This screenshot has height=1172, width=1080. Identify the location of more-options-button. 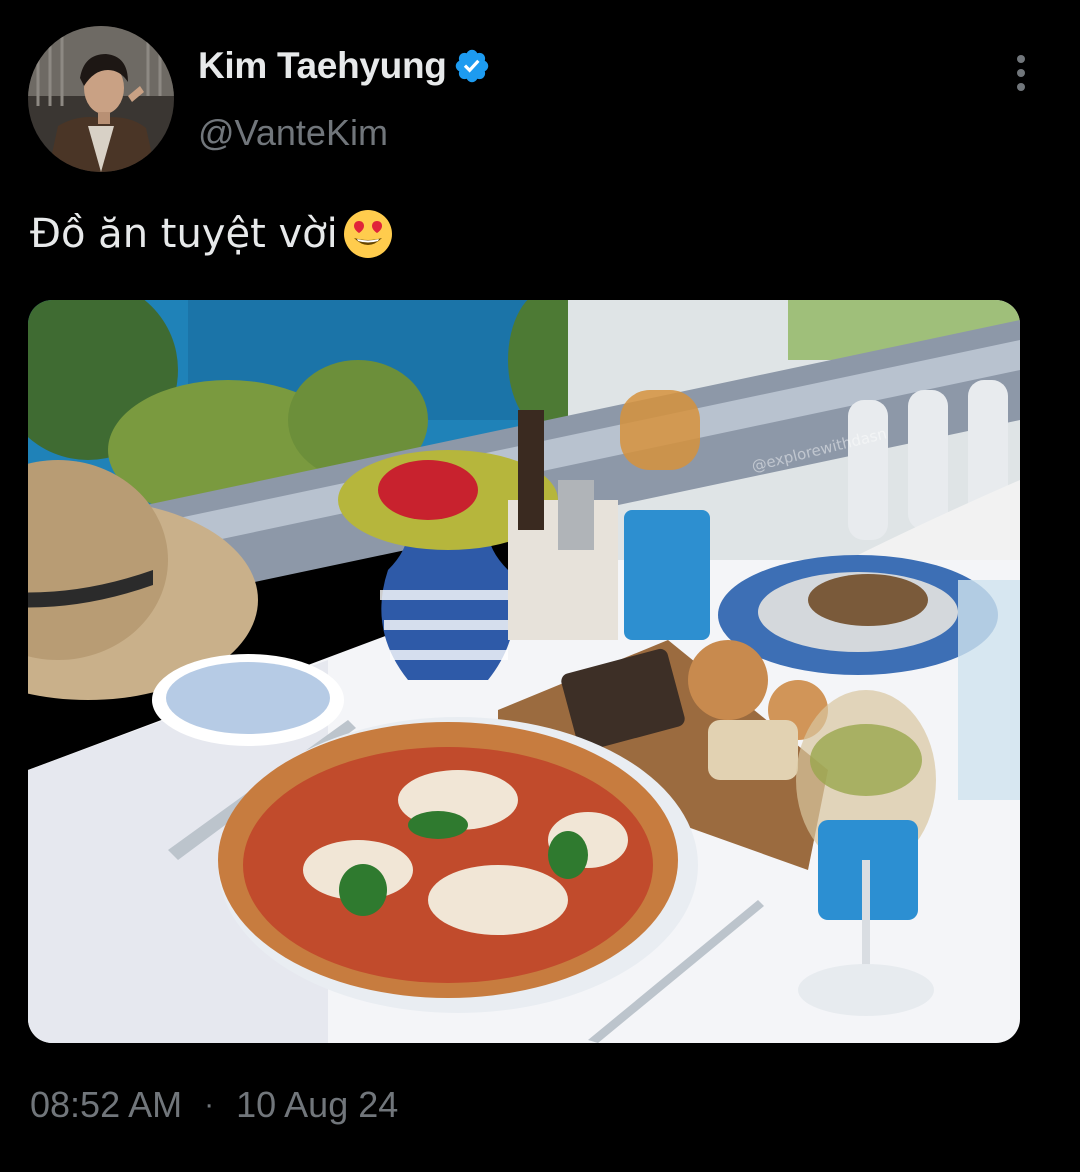
(1021, 73).